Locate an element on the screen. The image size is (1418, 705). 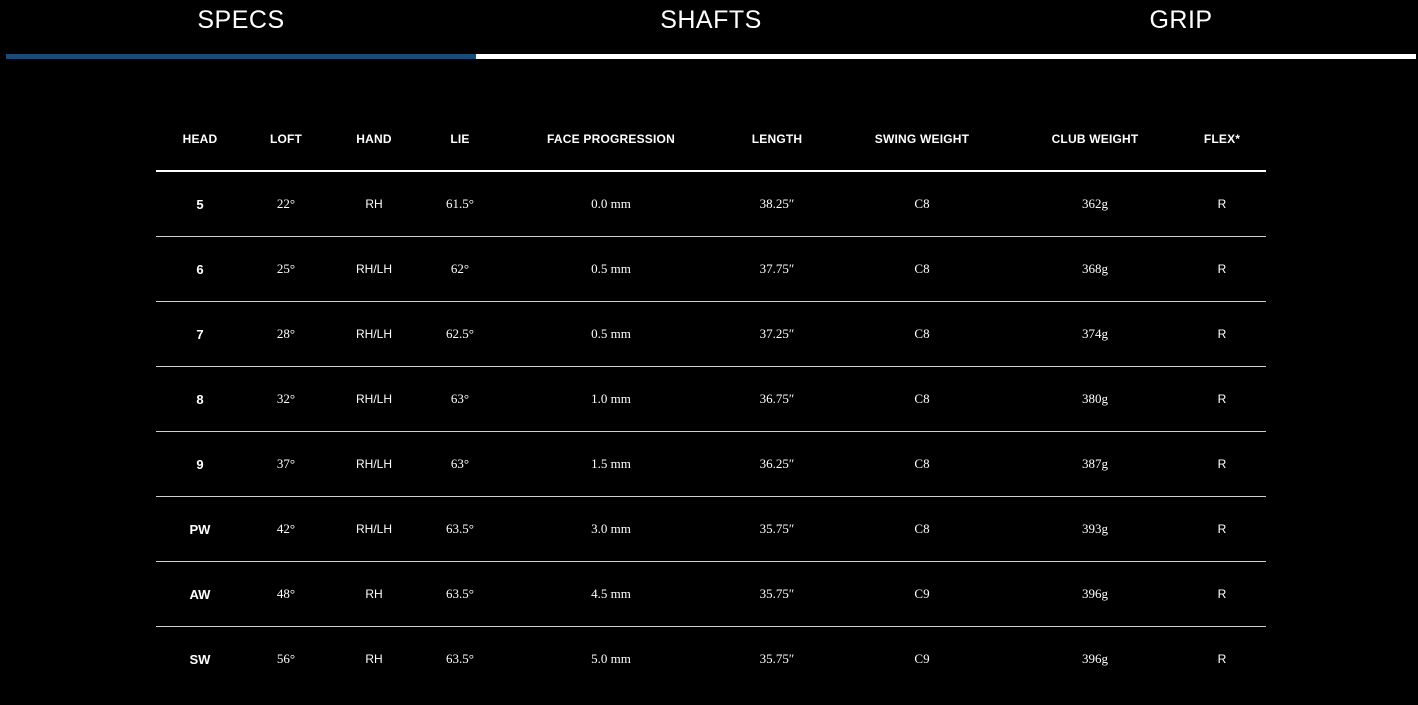
cell-loft: 32° is located at coordinates (286, 399).